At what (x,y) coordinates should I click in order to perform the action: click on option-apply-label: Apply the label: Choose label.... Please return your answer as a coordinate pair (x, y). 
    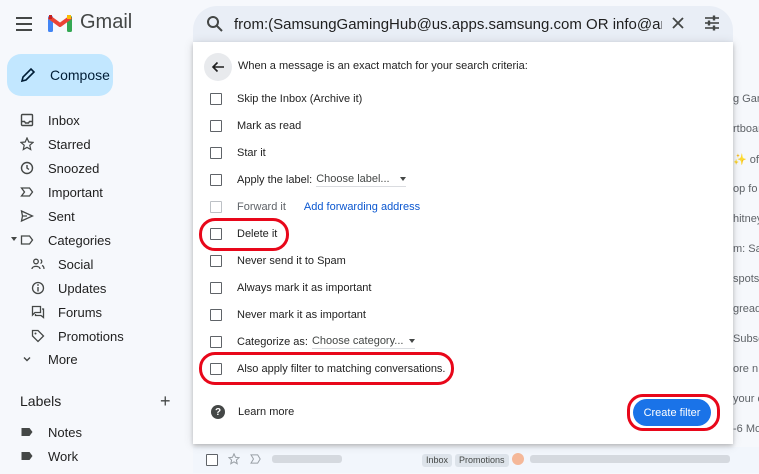
    Looking at the image, I should click on (308, 180).